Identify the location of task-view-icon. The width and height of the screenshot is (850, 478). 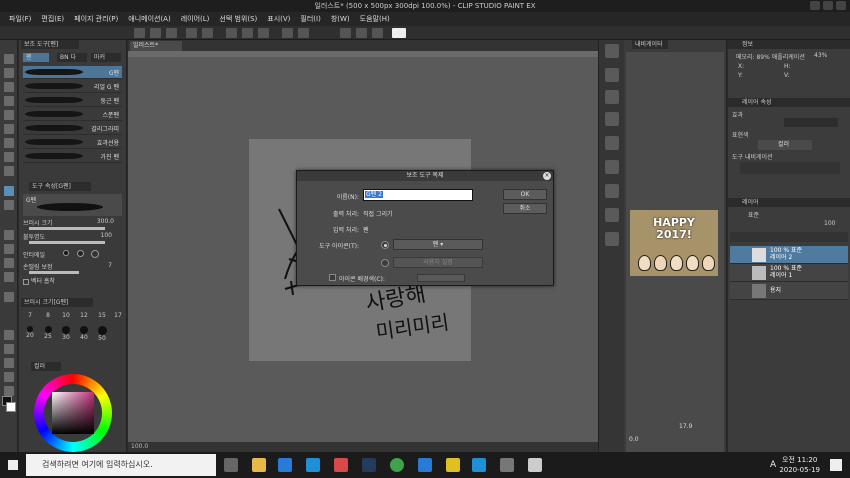
(231, 465).